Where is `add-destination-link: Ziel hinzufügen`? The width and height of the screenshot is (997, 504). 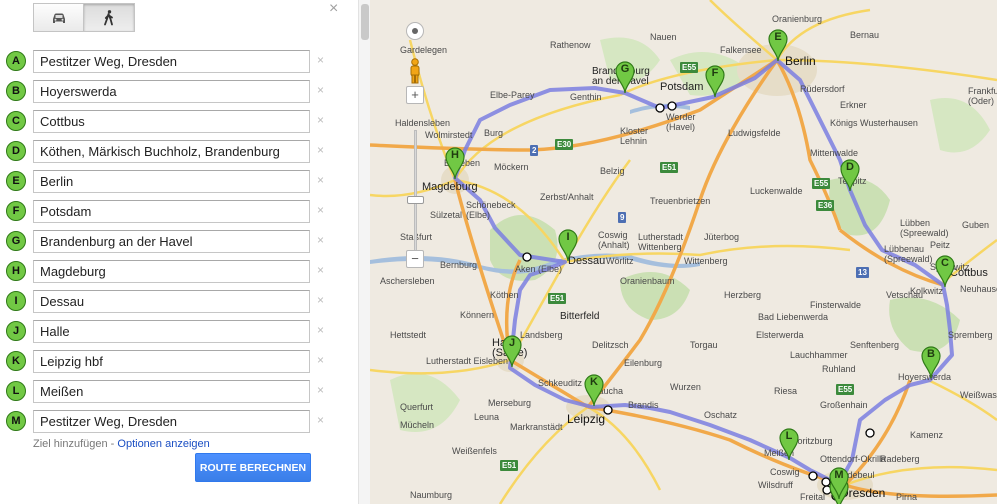 add-destination-link: Ziel hinzufügen is located at coordinates (70, 444).